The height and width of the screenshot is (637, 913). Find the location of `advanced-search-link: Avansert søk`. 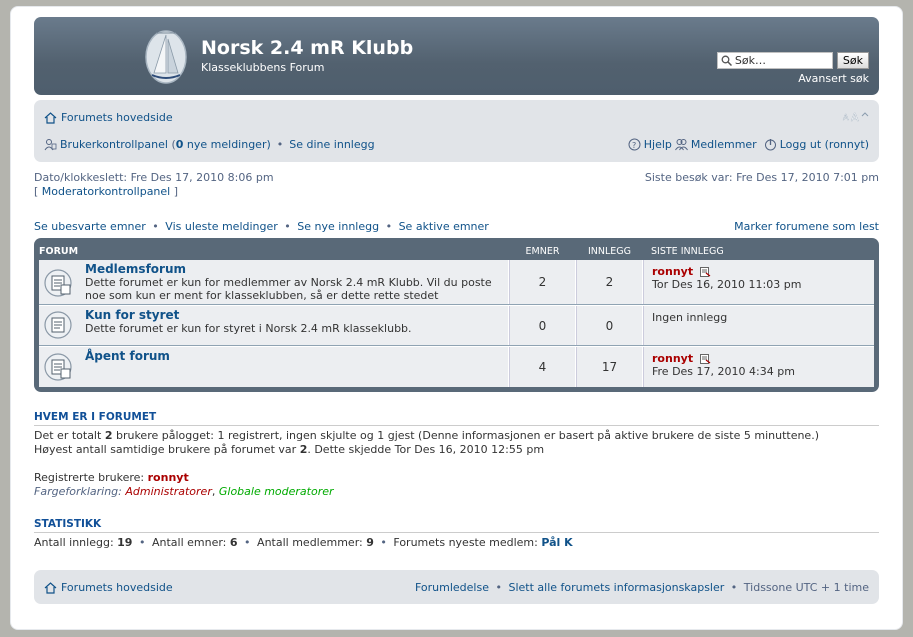

advanced-search-link: Avansert søk is located at coordinates (833, 78).